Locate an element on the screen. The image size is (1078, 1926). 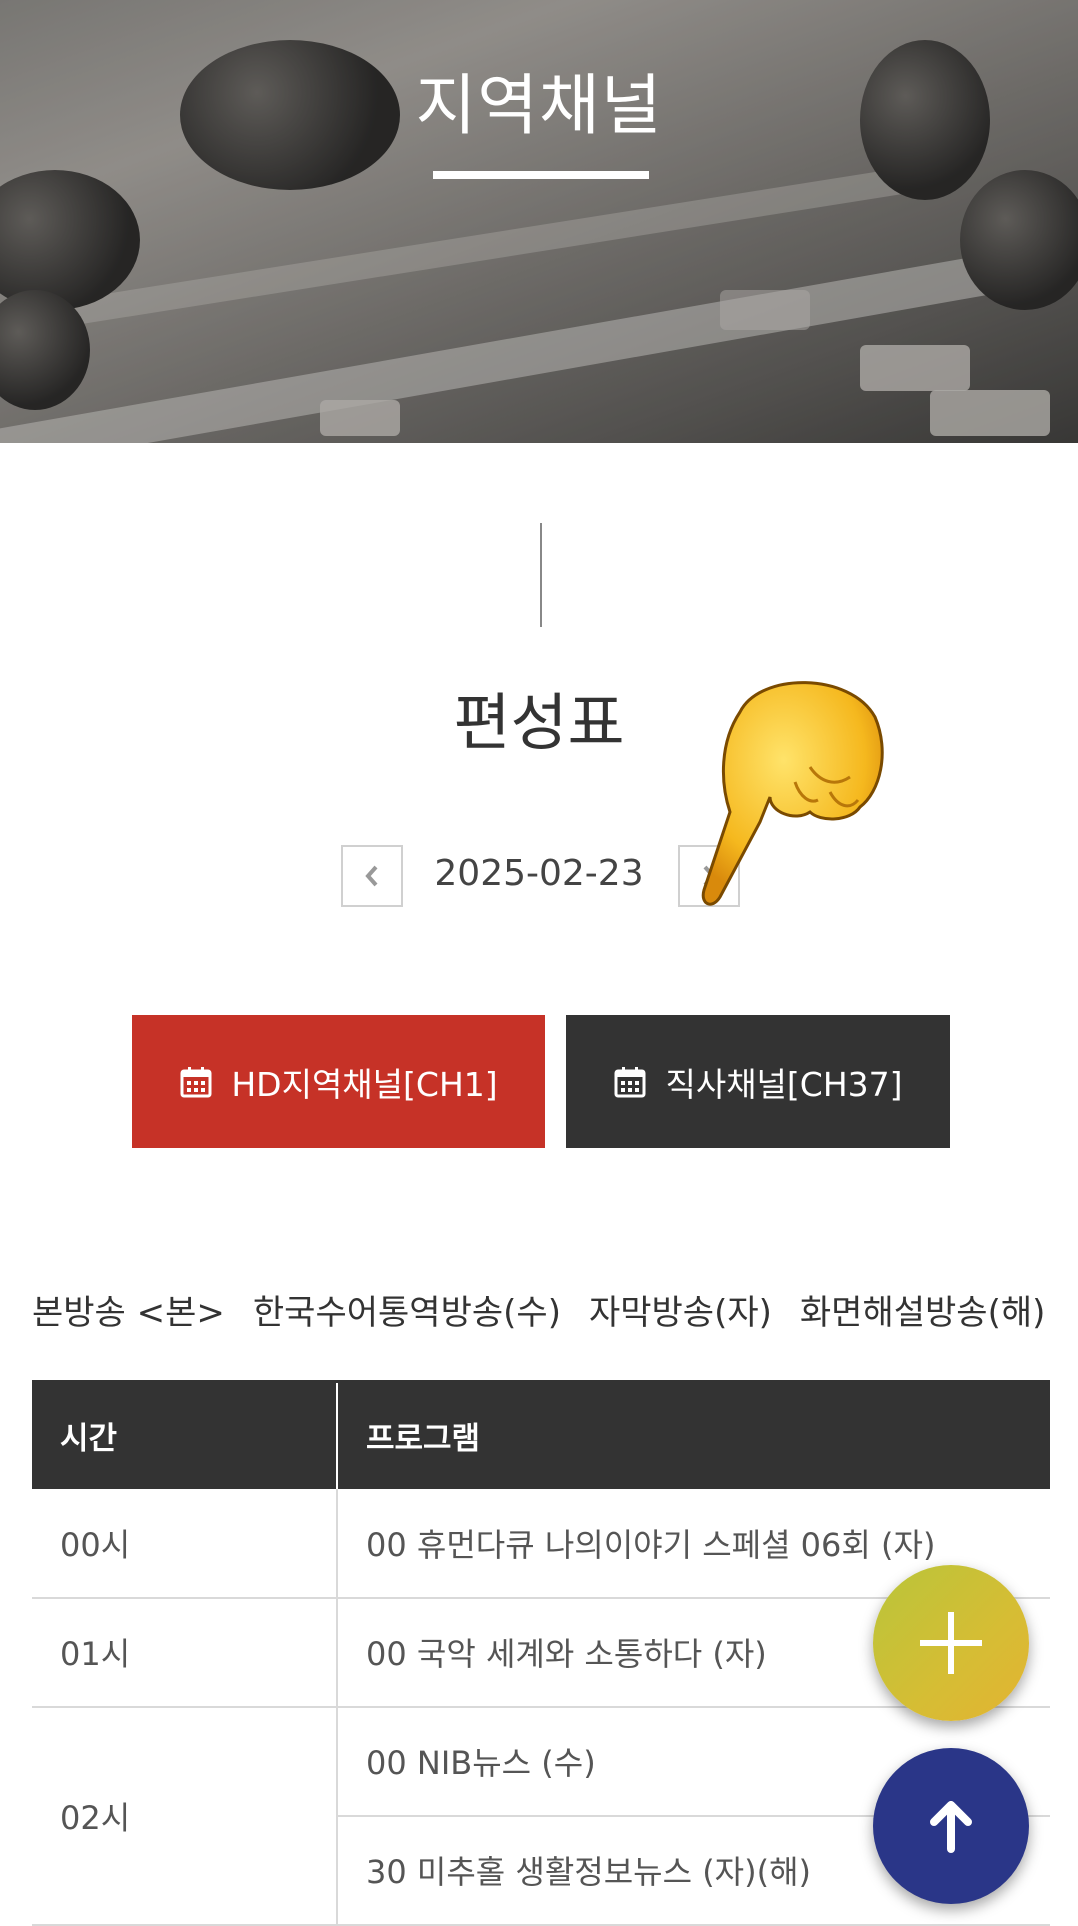
pointing-hand-icon is located at coordinates (792, 793).